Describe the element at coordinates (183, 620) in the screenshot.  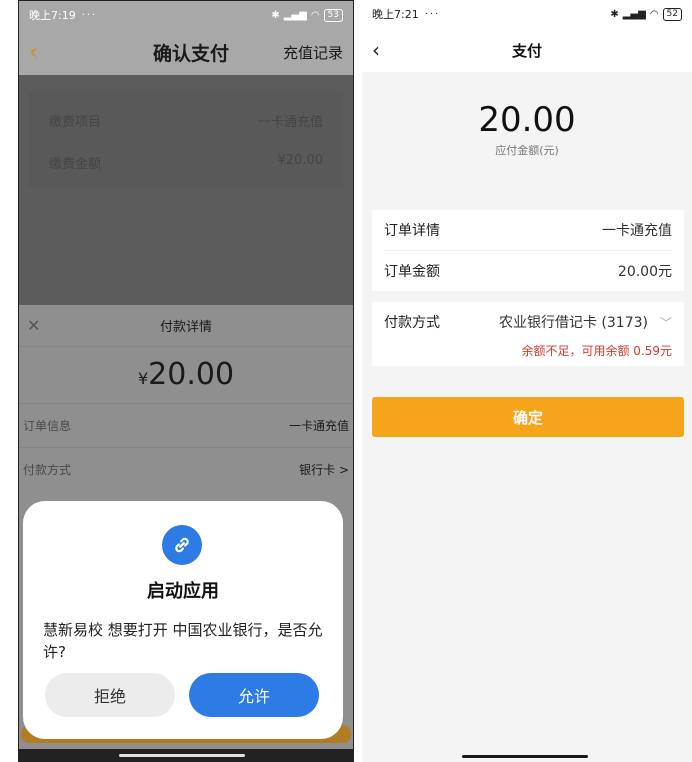
I see `launch-app-dialog: 启动应用 慧新易校 想要打开 中国农业银行，是否允许? 拒绝 允许` at that location.